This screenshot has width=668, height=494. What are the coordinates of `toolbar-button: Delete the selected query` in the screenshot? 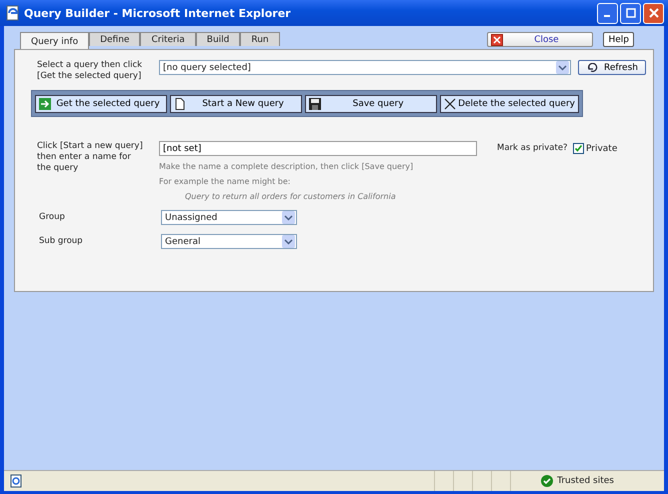 It's located at (509, 103).